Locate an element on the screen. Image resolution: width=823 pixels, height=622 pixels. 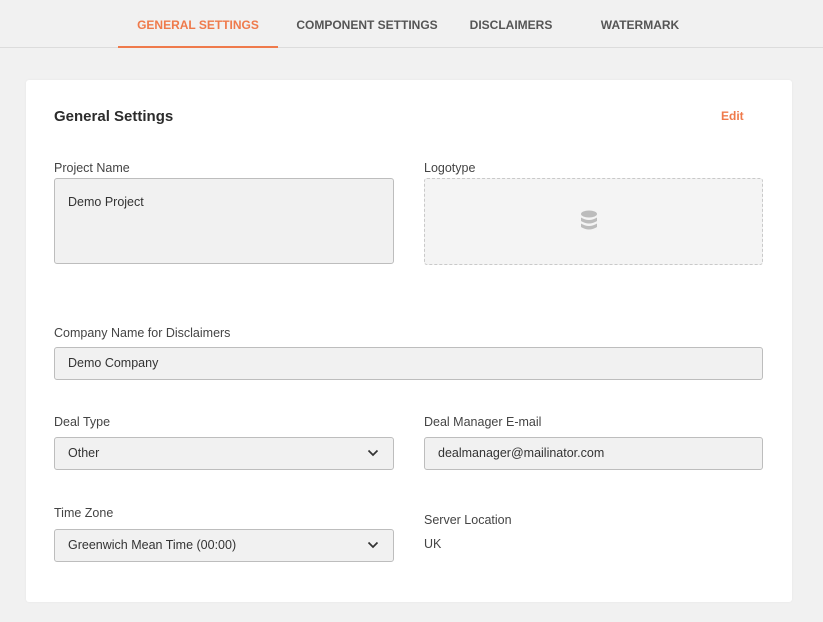
tab-general-settings: GENERAL SETTINGS is located at coordinates (198, 24).